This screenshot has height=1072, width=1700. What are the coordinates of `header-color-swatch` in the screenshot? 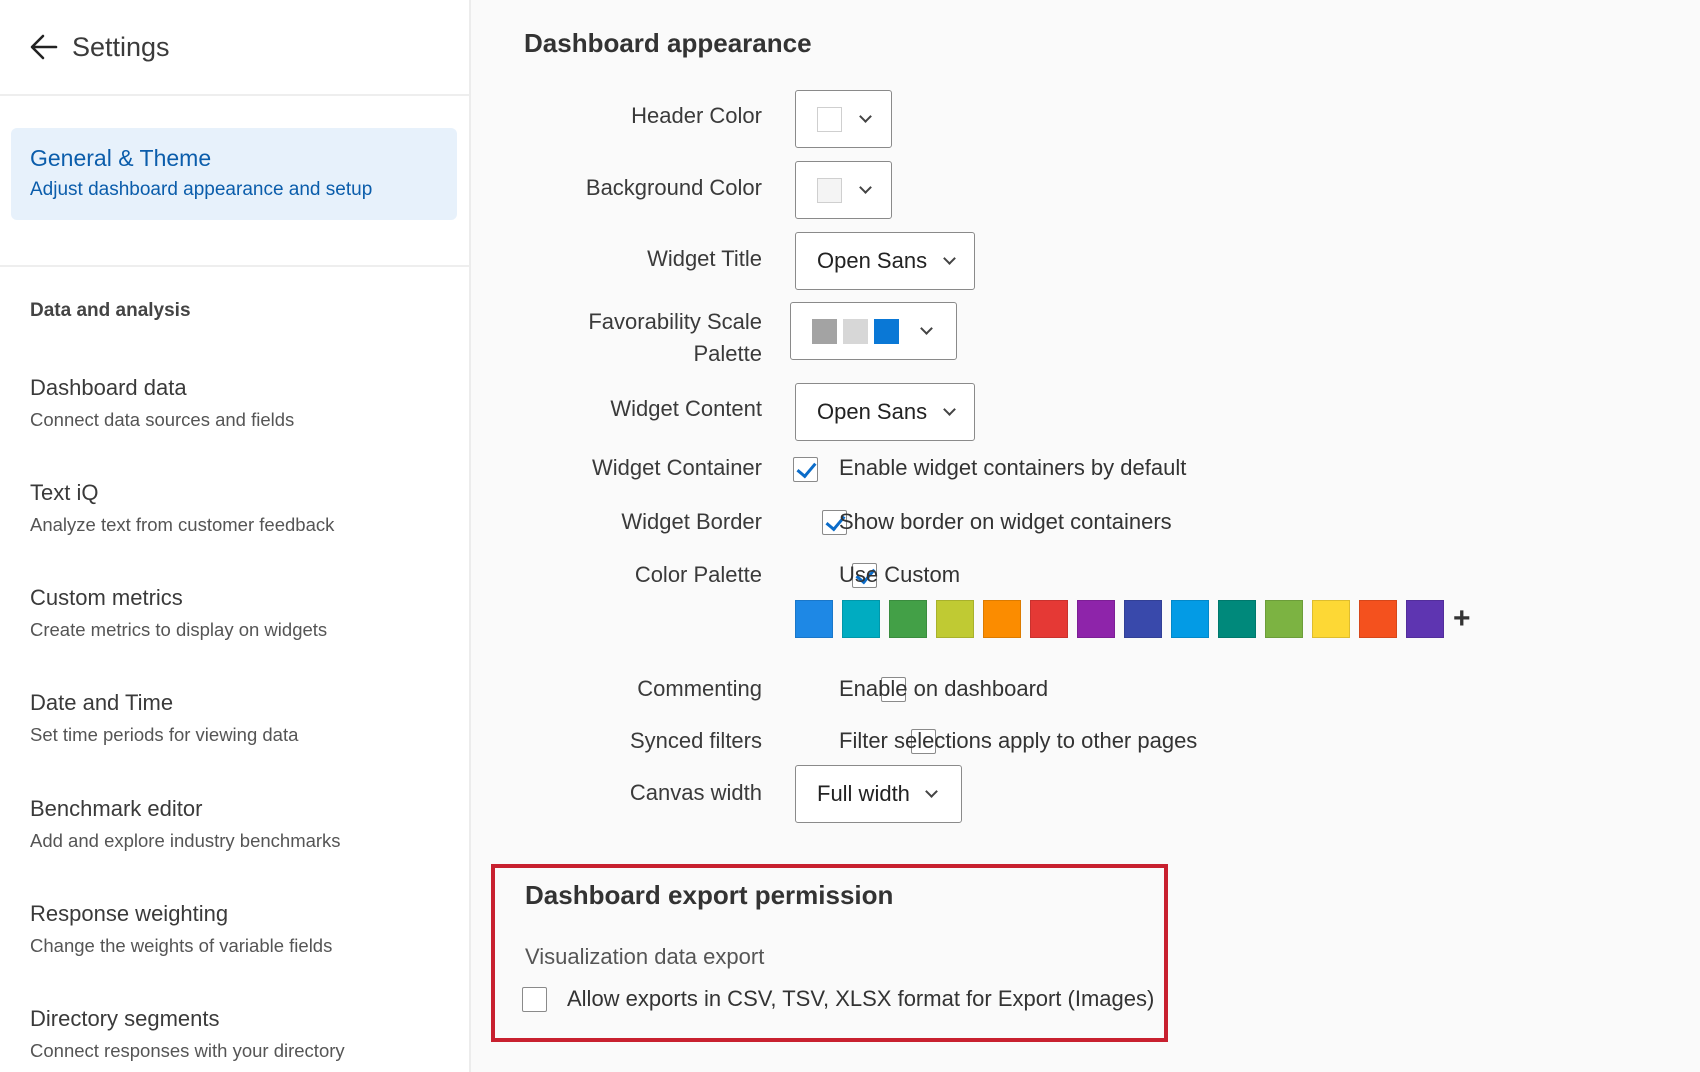 It's located at (829, 119).